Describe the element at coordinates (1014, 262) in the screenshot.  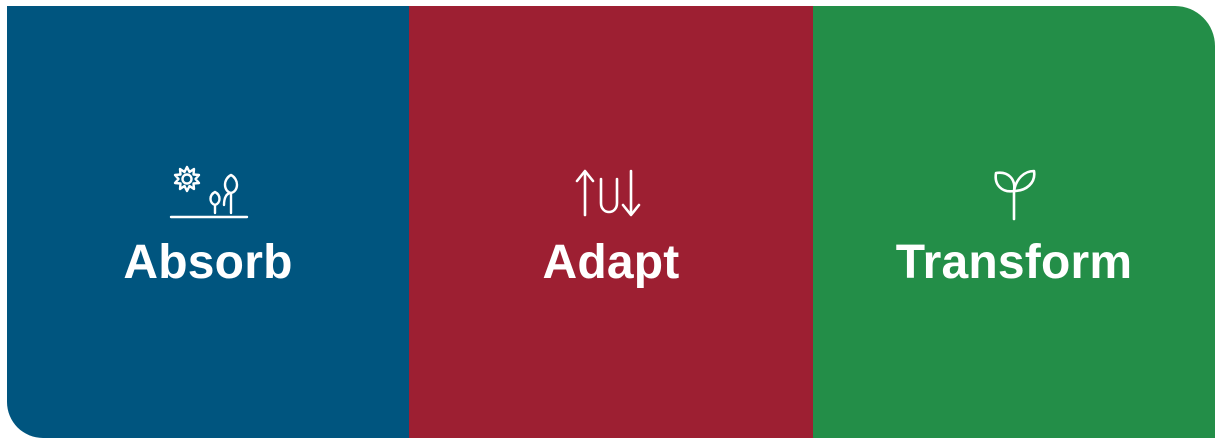
I see `panel-label-transform: Transform` at that location.